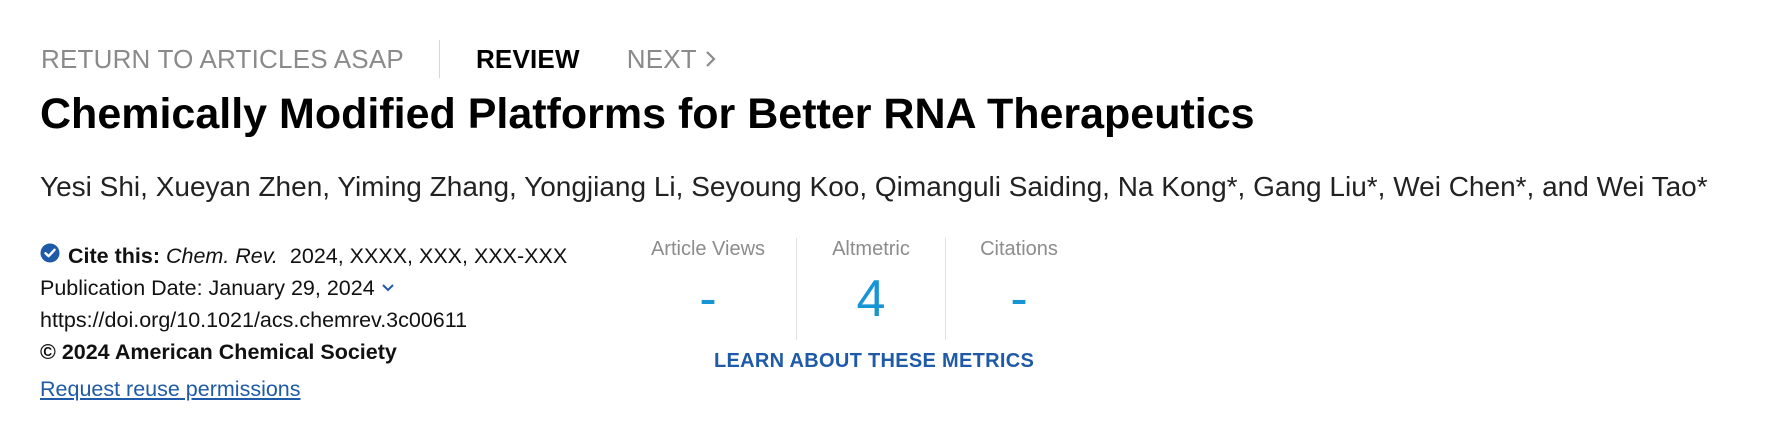  I want to click on copyright-notice: © 2024 American Chemical Society, so click(218, 352).